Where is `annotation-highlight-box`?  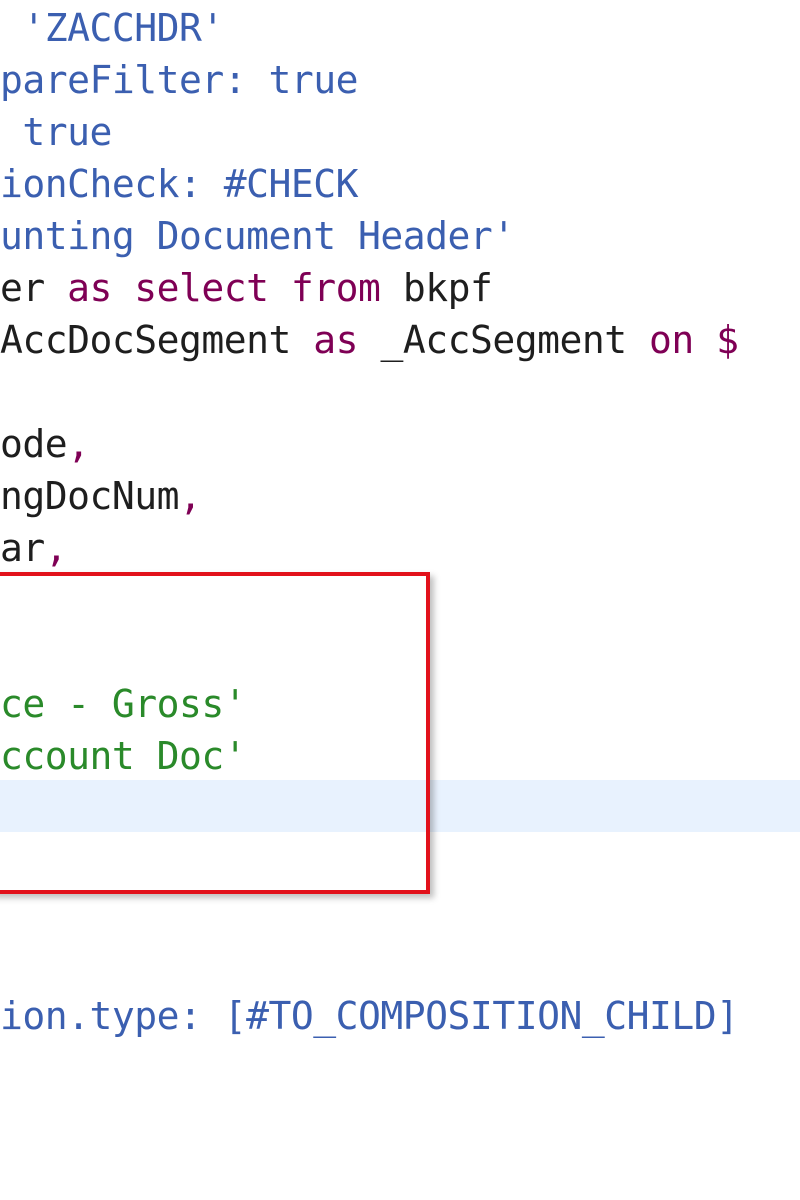
annotation-highlight-box is located at coordinates (215, 733).